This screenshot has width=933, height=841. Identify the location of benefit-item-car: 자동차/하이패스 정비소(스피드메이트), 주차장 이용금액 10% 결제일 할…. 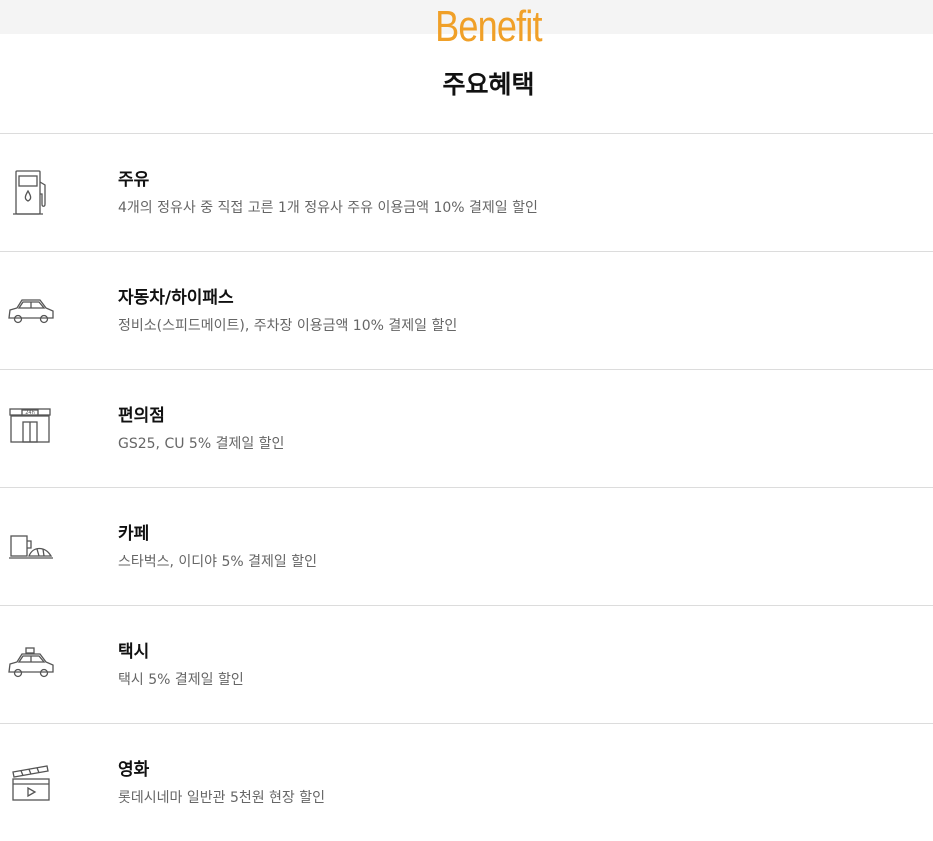
(466, 310).